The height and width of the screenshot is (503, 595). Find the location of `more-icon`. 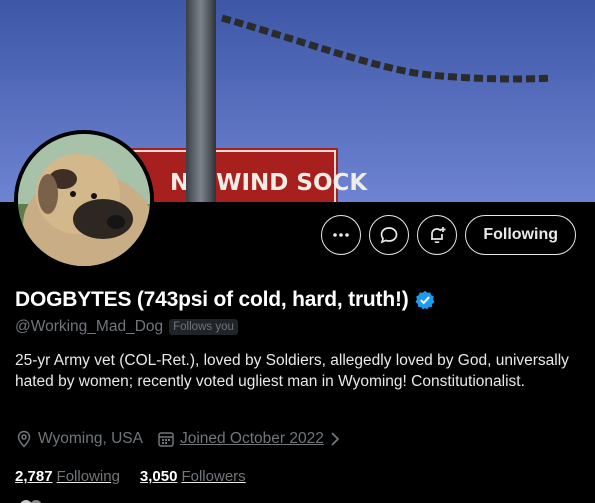

more-icon is located at coordinates (341, 235).